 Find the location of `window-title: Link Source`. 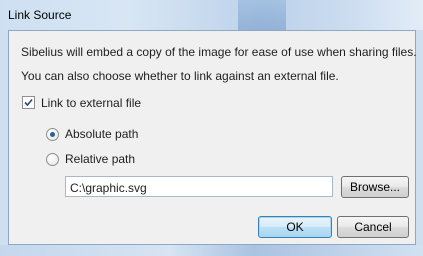

window-title: Link Source is located at coordinates (40, 15).